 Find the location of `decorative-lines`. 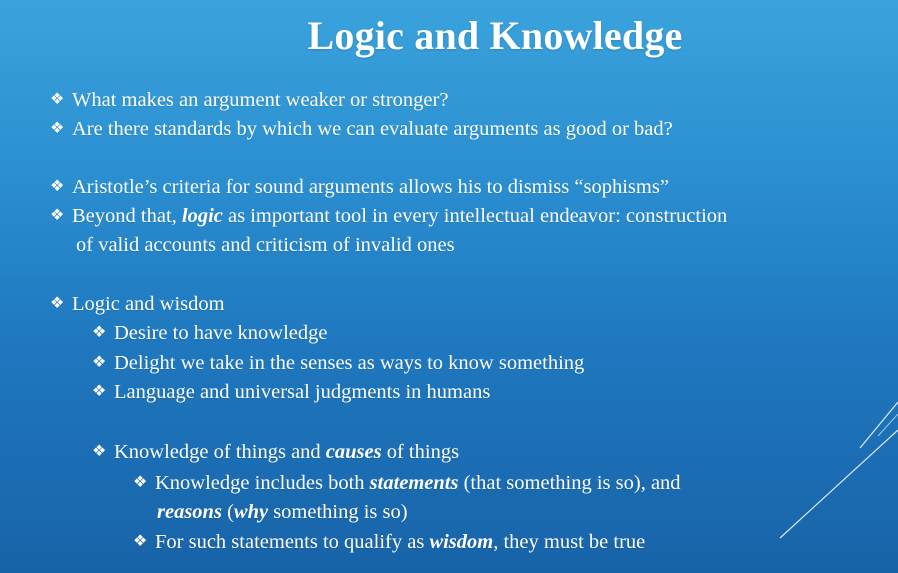

decorative-lines is located at coordinates (838, 470).